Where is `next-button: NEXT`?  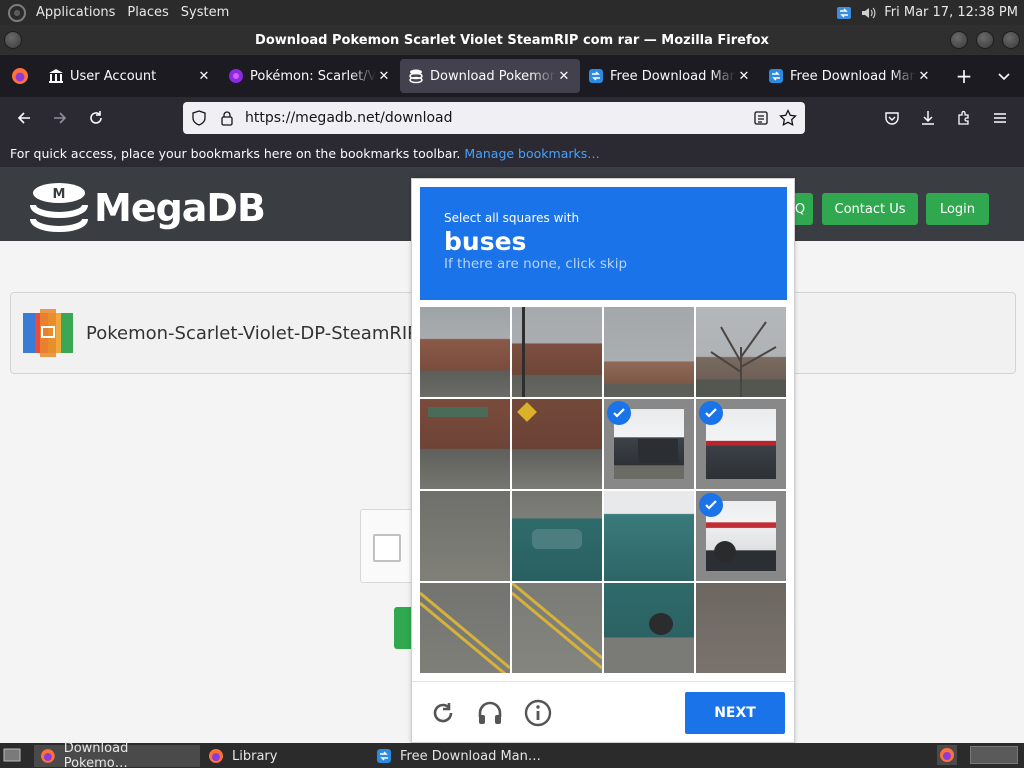
next-button: NEXT is located at coordinates (735, 713).